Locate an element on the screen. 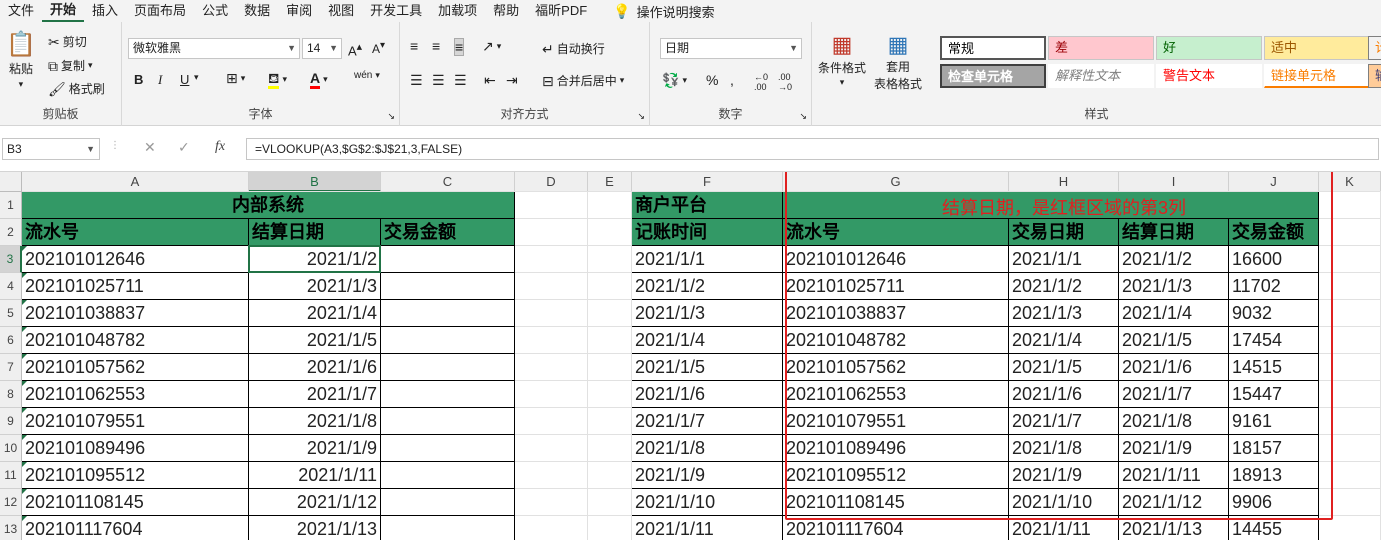  row-header-10: 10 is located at coordinates (11, 448).